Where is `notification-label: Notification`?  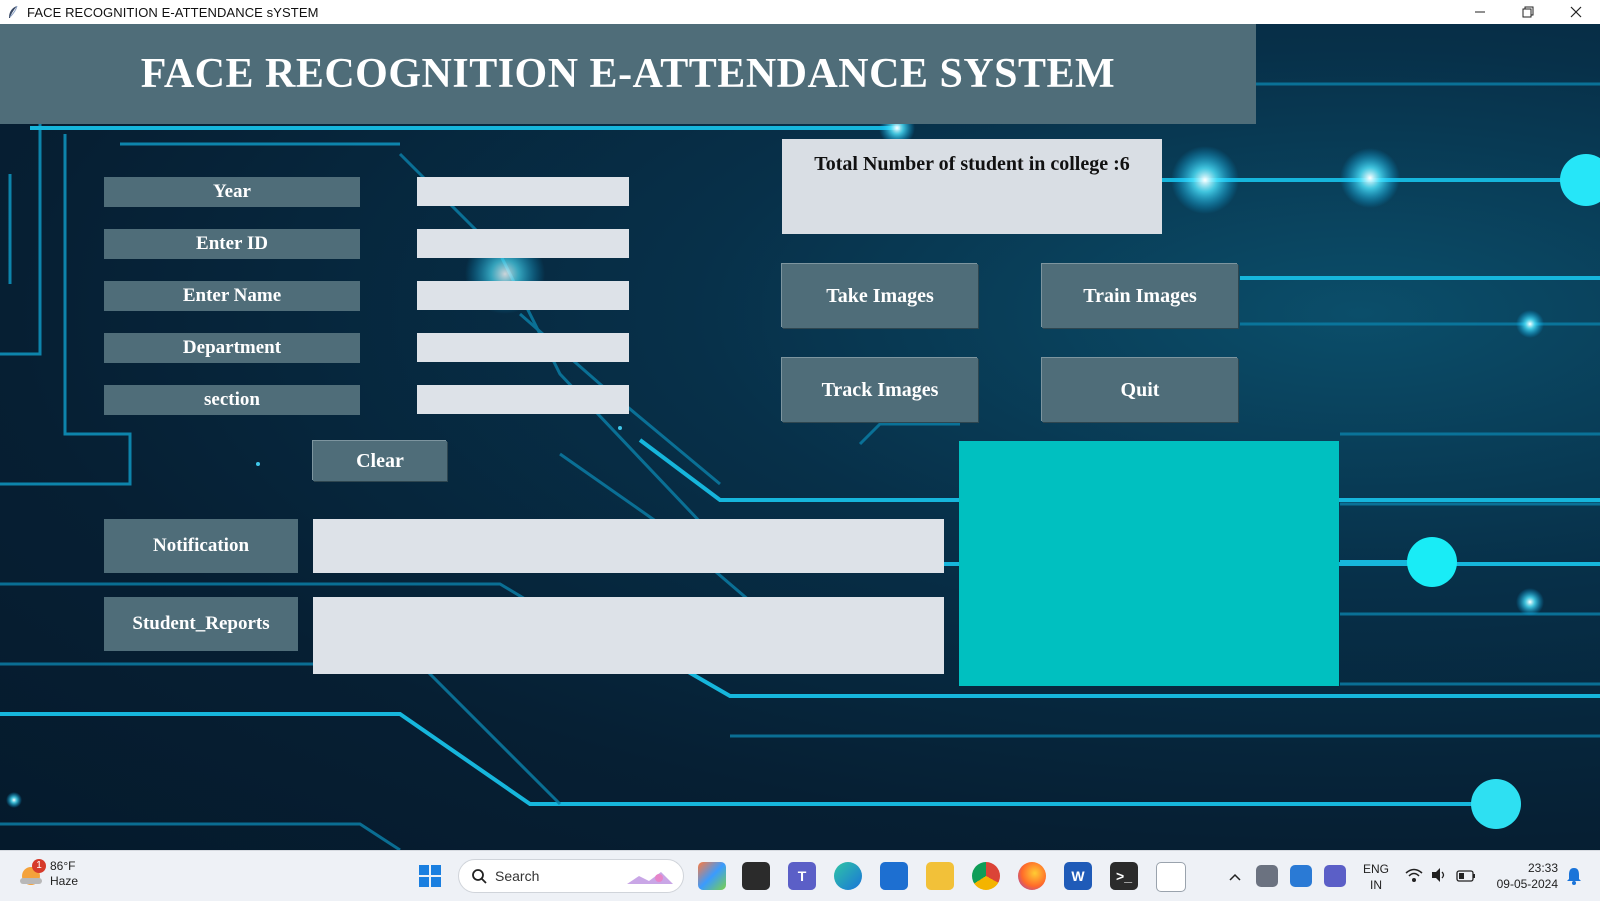 notification-label: Notification is located at coordinates (201, 546).